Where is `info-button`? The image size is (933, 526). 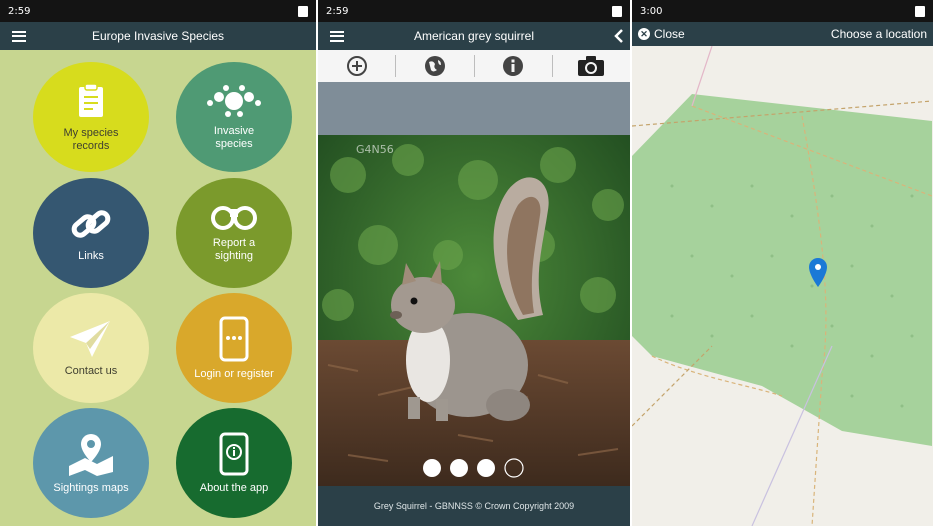 info-button is located at coordinates (513, 66).